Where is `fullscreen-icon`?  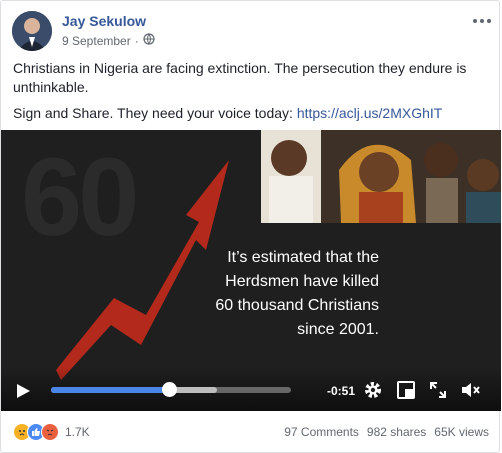 fullscreen-icon is located at coordinates (438, 390).